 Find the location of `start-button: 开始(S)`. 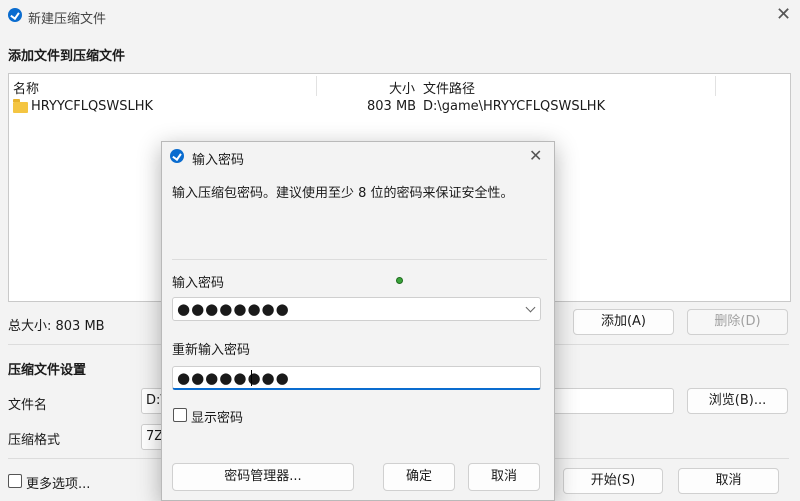

start-button: 开始(S) is located at coordinates (613, 481).